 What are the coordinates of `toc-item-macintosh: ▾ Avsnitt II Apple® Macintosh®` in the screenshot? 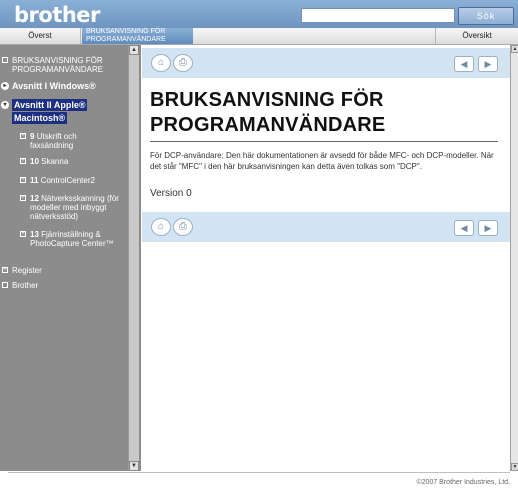 It's located at (62, 111).